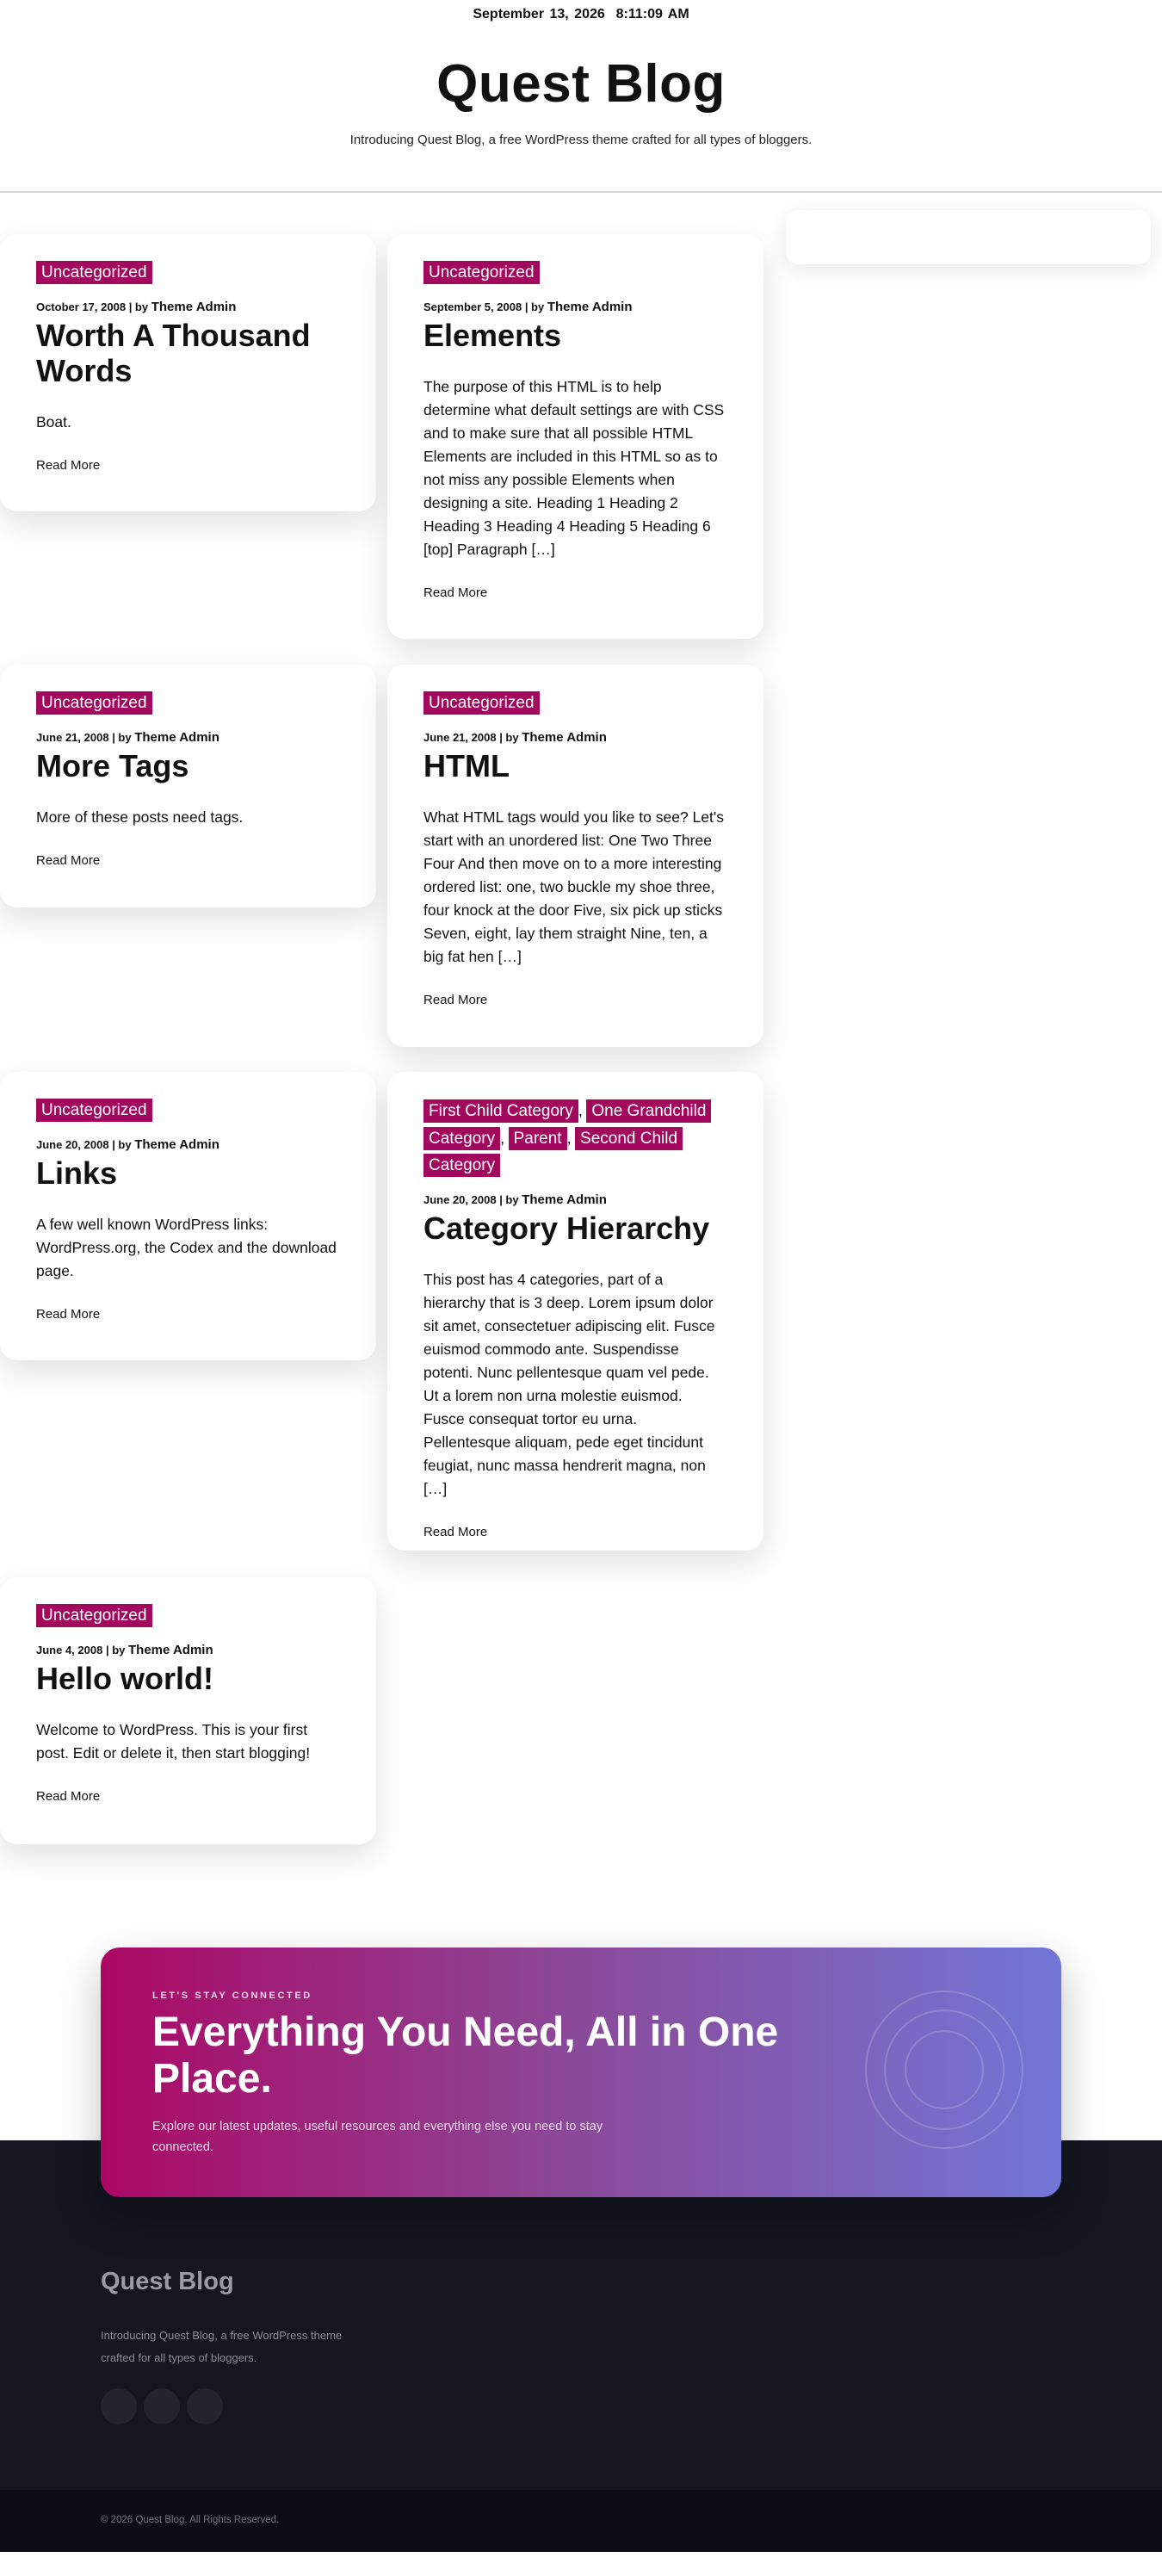 This screenshot has width=1162, height=2576. What do you see at coordinates (81, 306) in the screenshot?
I see `post-date: October 17, 2008` at bounding box center [81, 306].